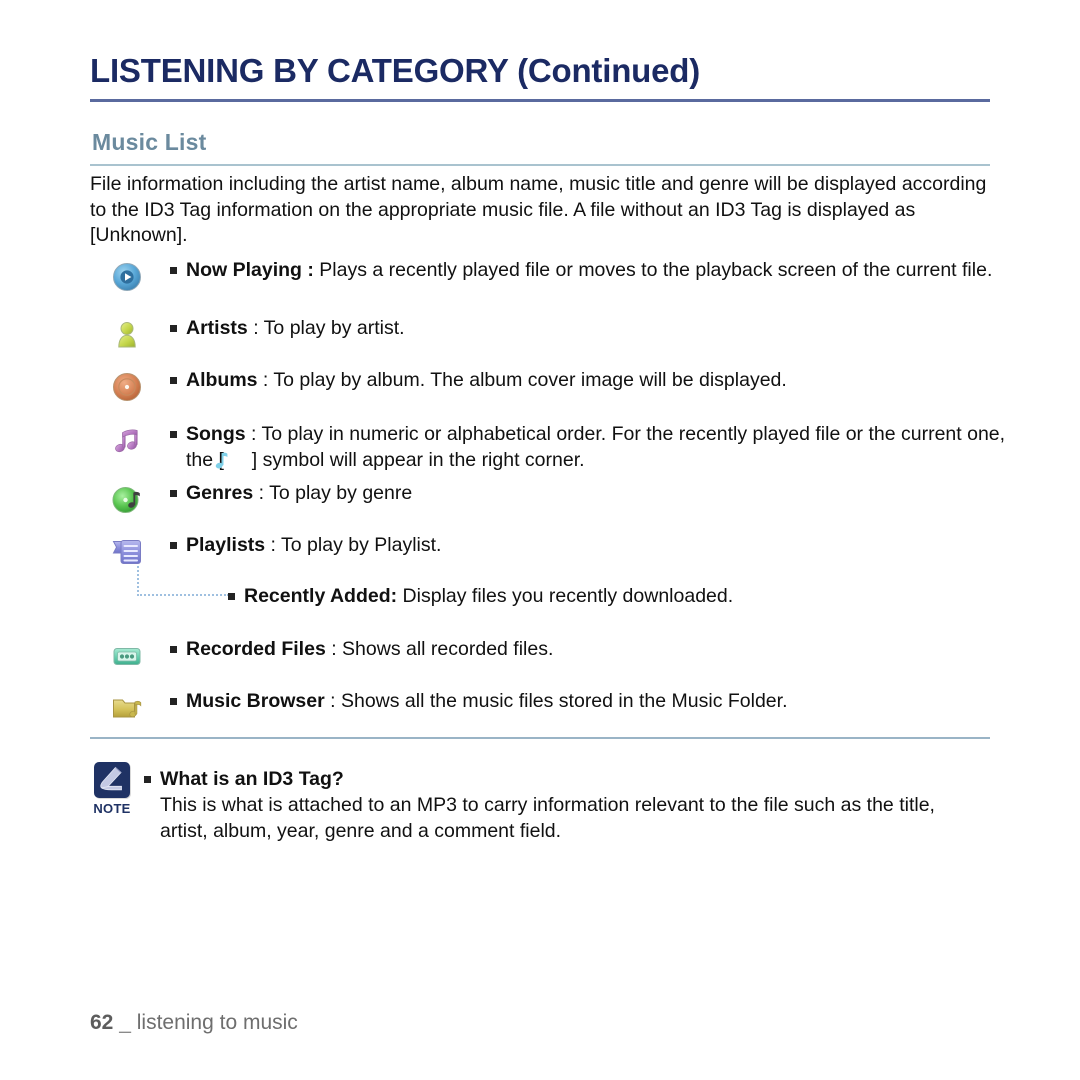 This screenshot has width=1080, height=1080. Describe the element at coordinates (127, 656) in the screenshot. I see `recorded-files-icon` at that location.